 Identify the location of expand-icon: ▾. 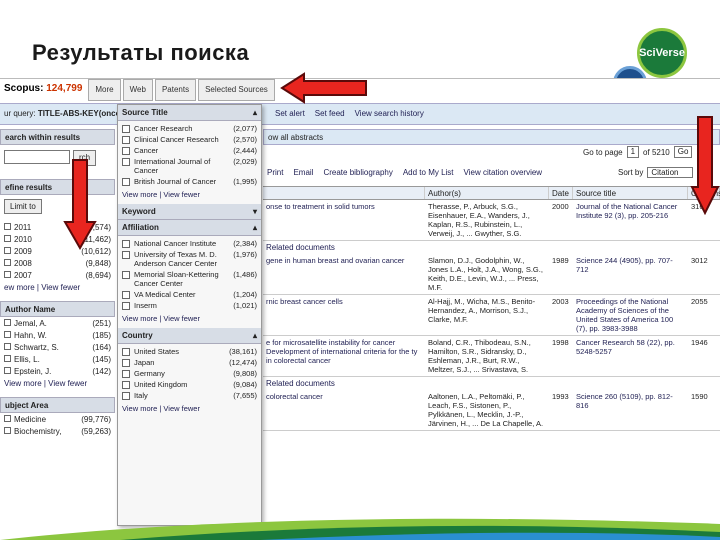
(255, 211).